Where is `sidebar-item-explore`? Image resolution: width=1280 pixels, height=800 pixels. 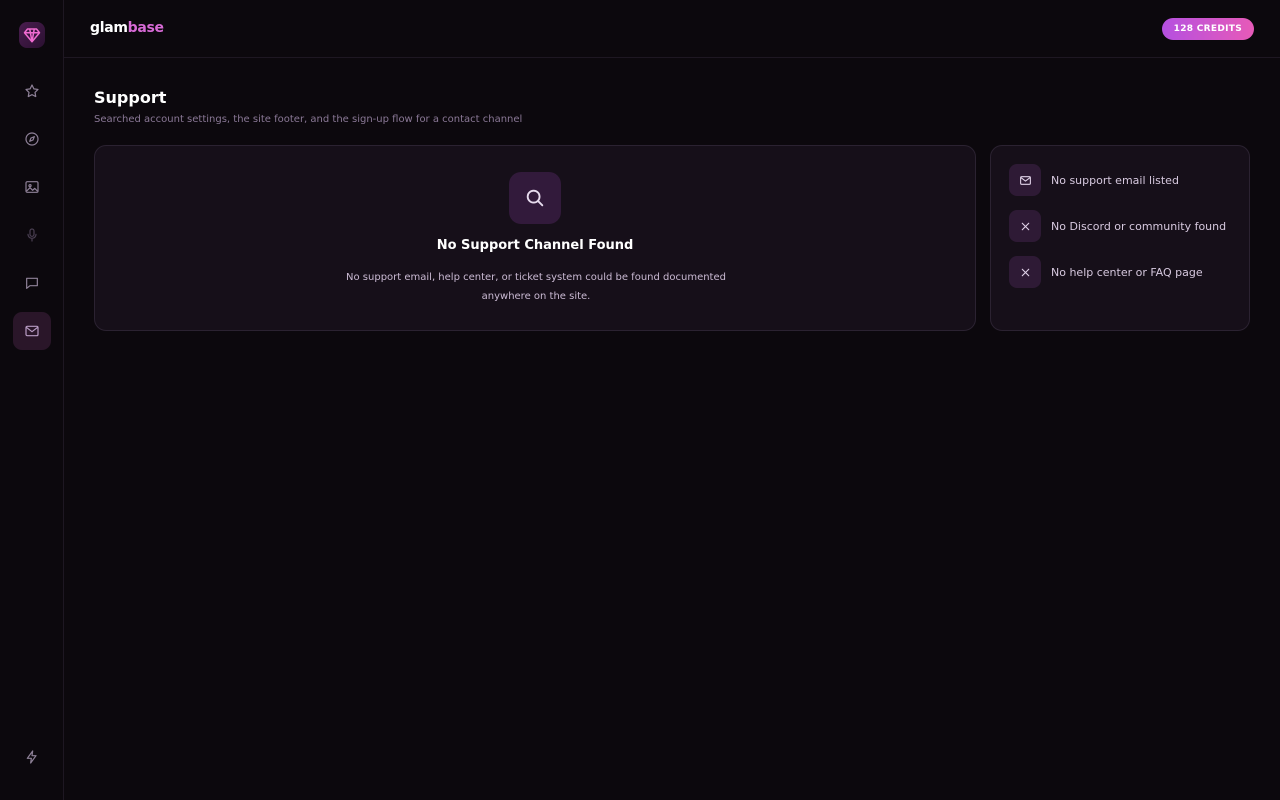 sidebar-item-explore is located at coordinates (32, 139).